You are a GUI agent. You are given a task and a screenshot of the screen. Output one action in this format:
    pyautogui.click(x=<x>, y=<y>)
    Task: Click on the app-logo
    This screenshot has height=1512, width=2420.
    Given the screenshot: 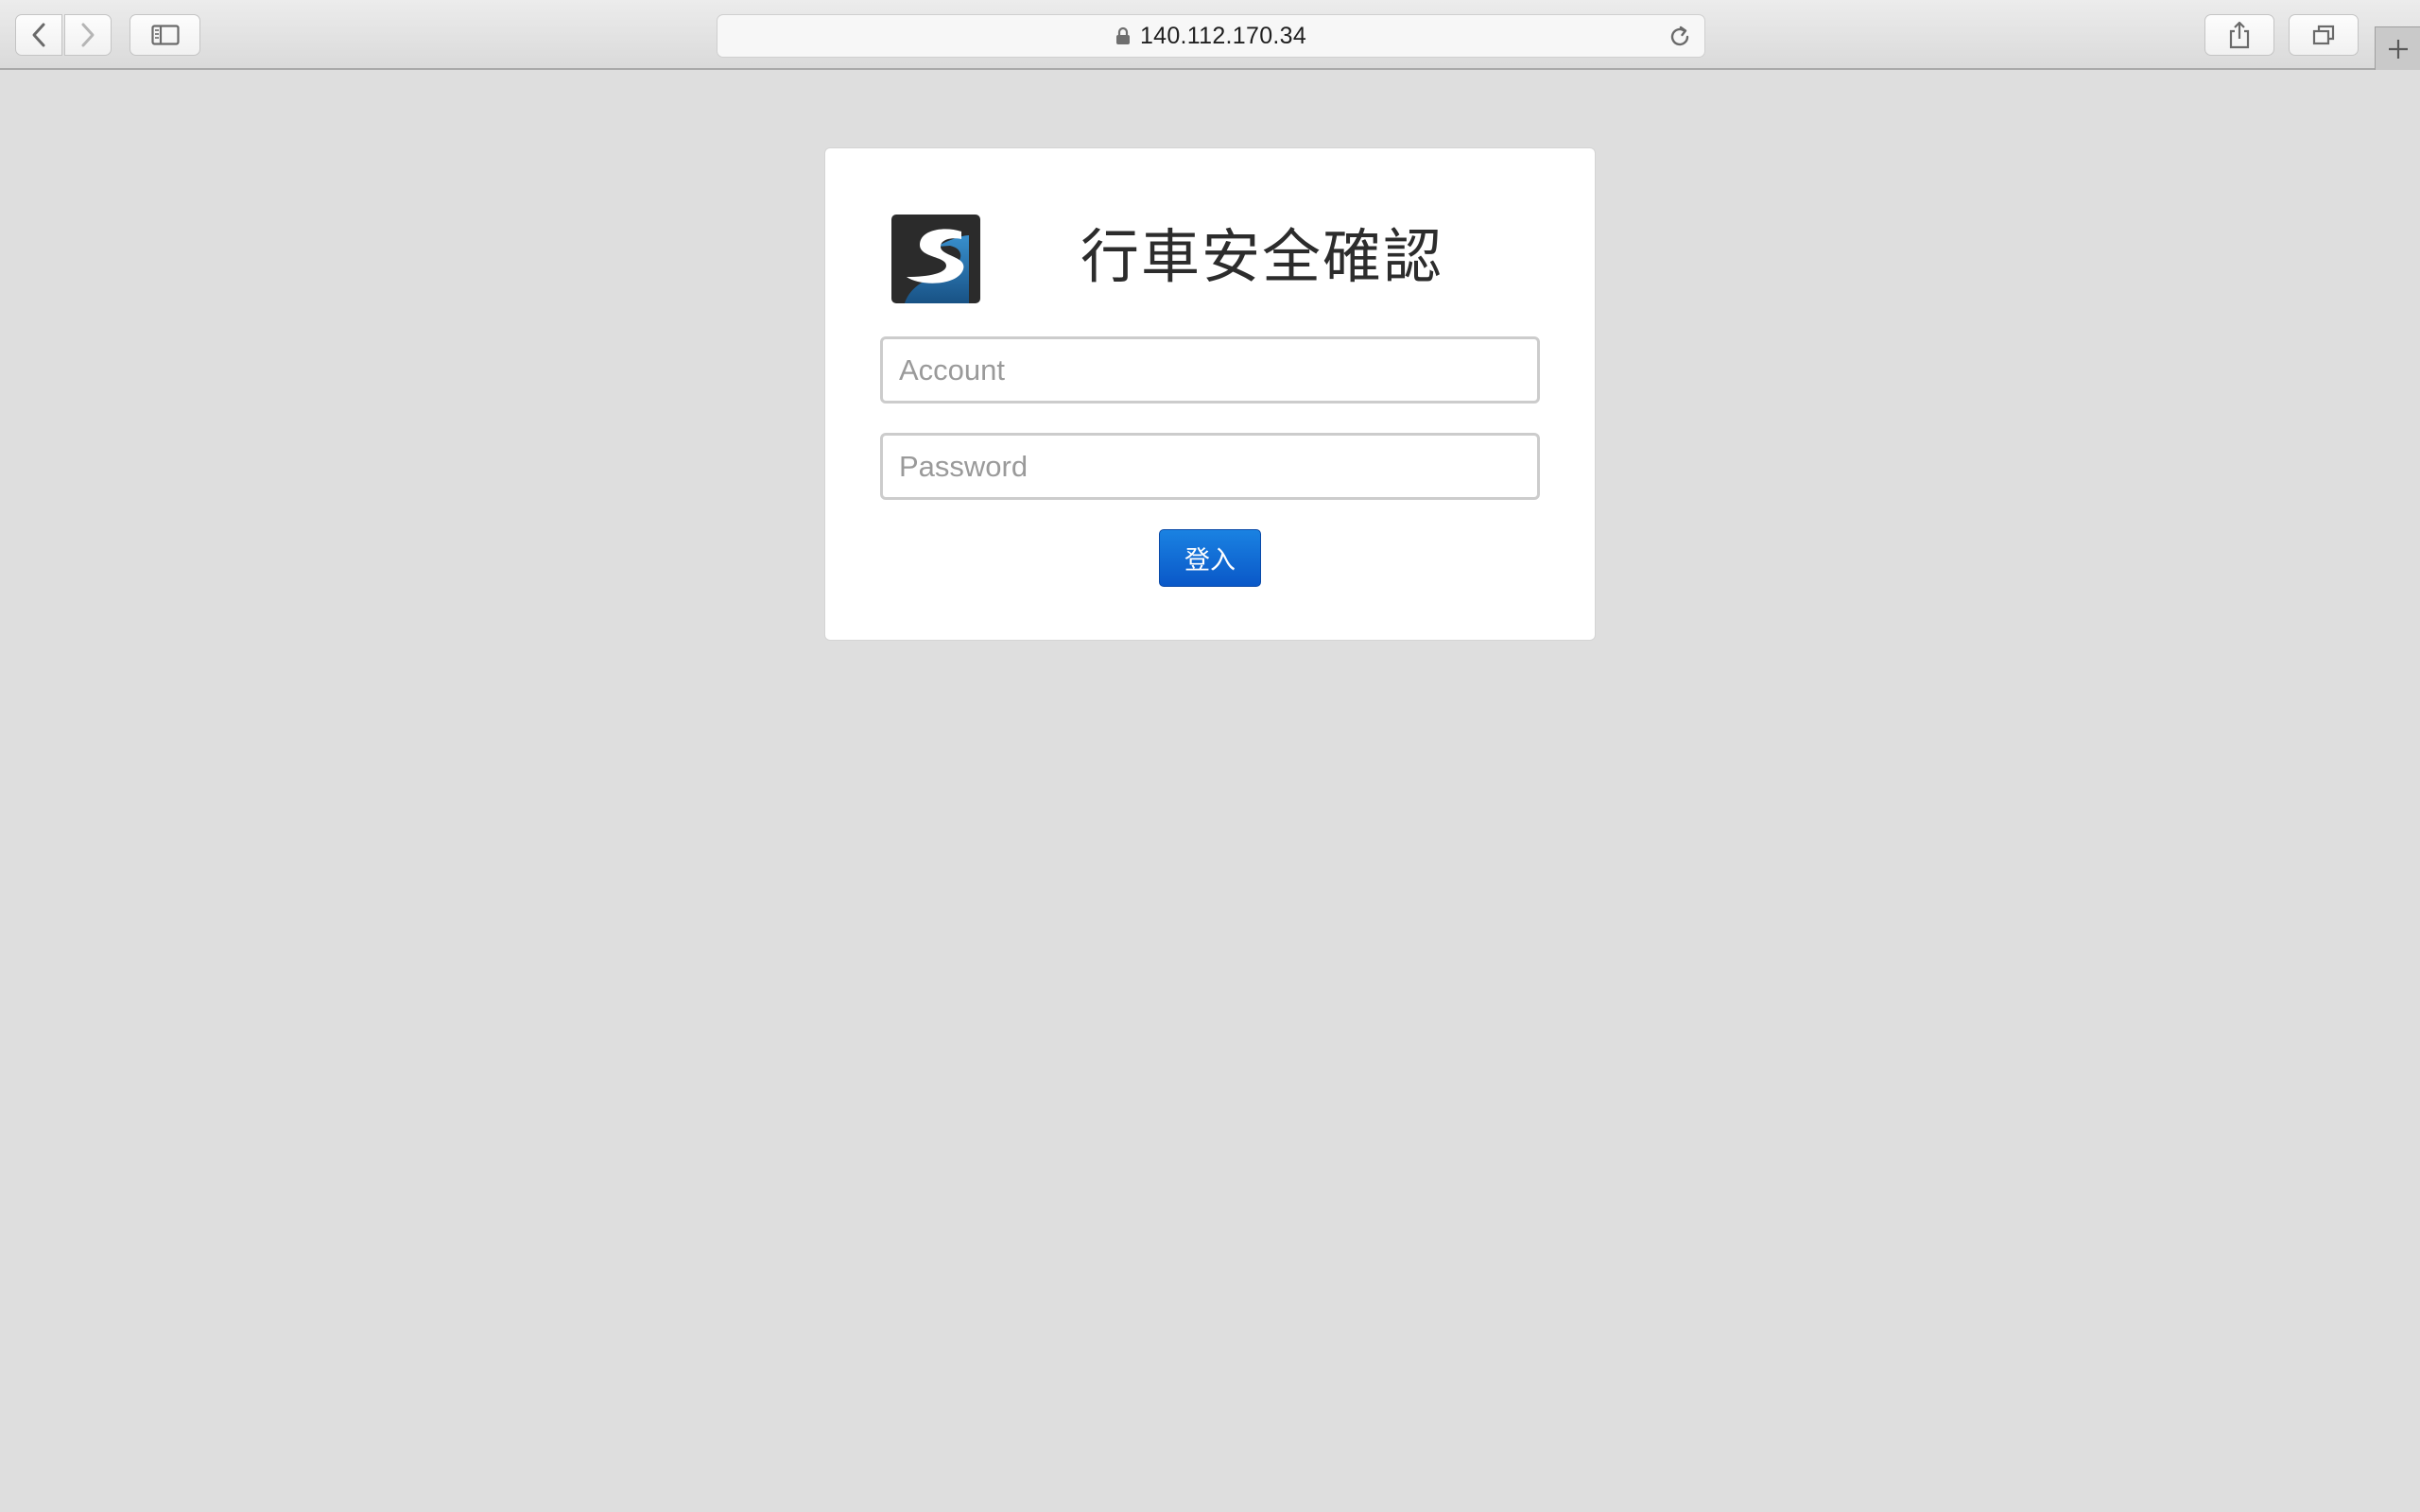 What is the action you would take?
    pyautogui.click(x=935, y=259)
    